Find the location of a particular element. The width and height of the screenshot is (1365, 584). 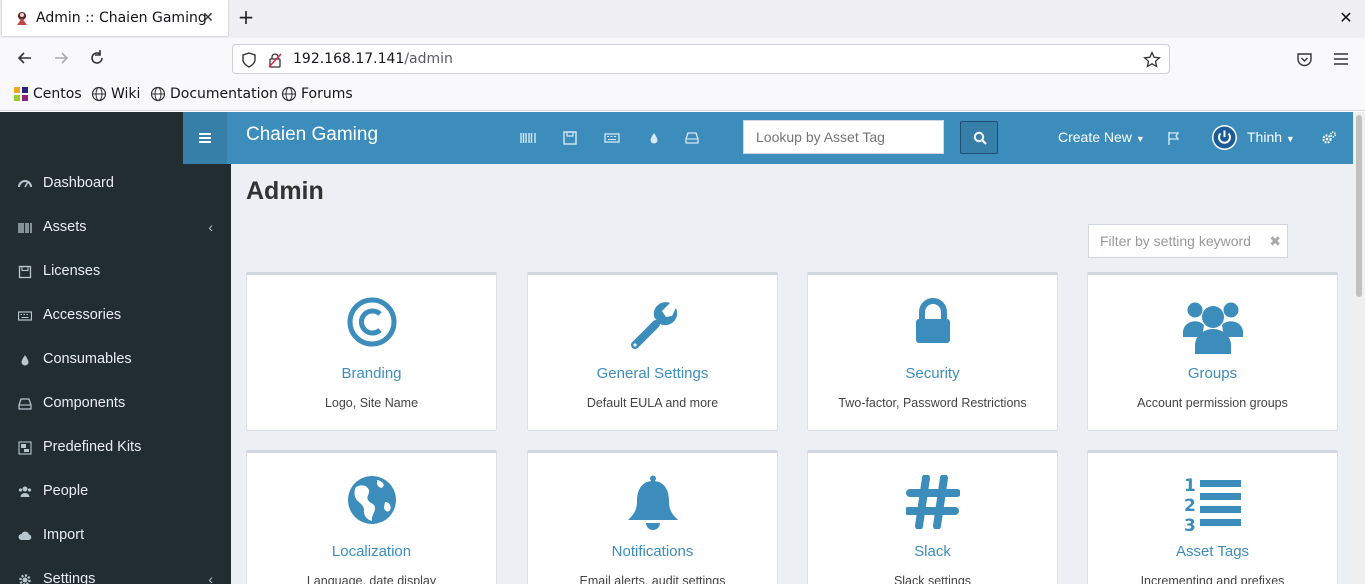

sidebar-item-label: Import is located at coordinates (64, 535).